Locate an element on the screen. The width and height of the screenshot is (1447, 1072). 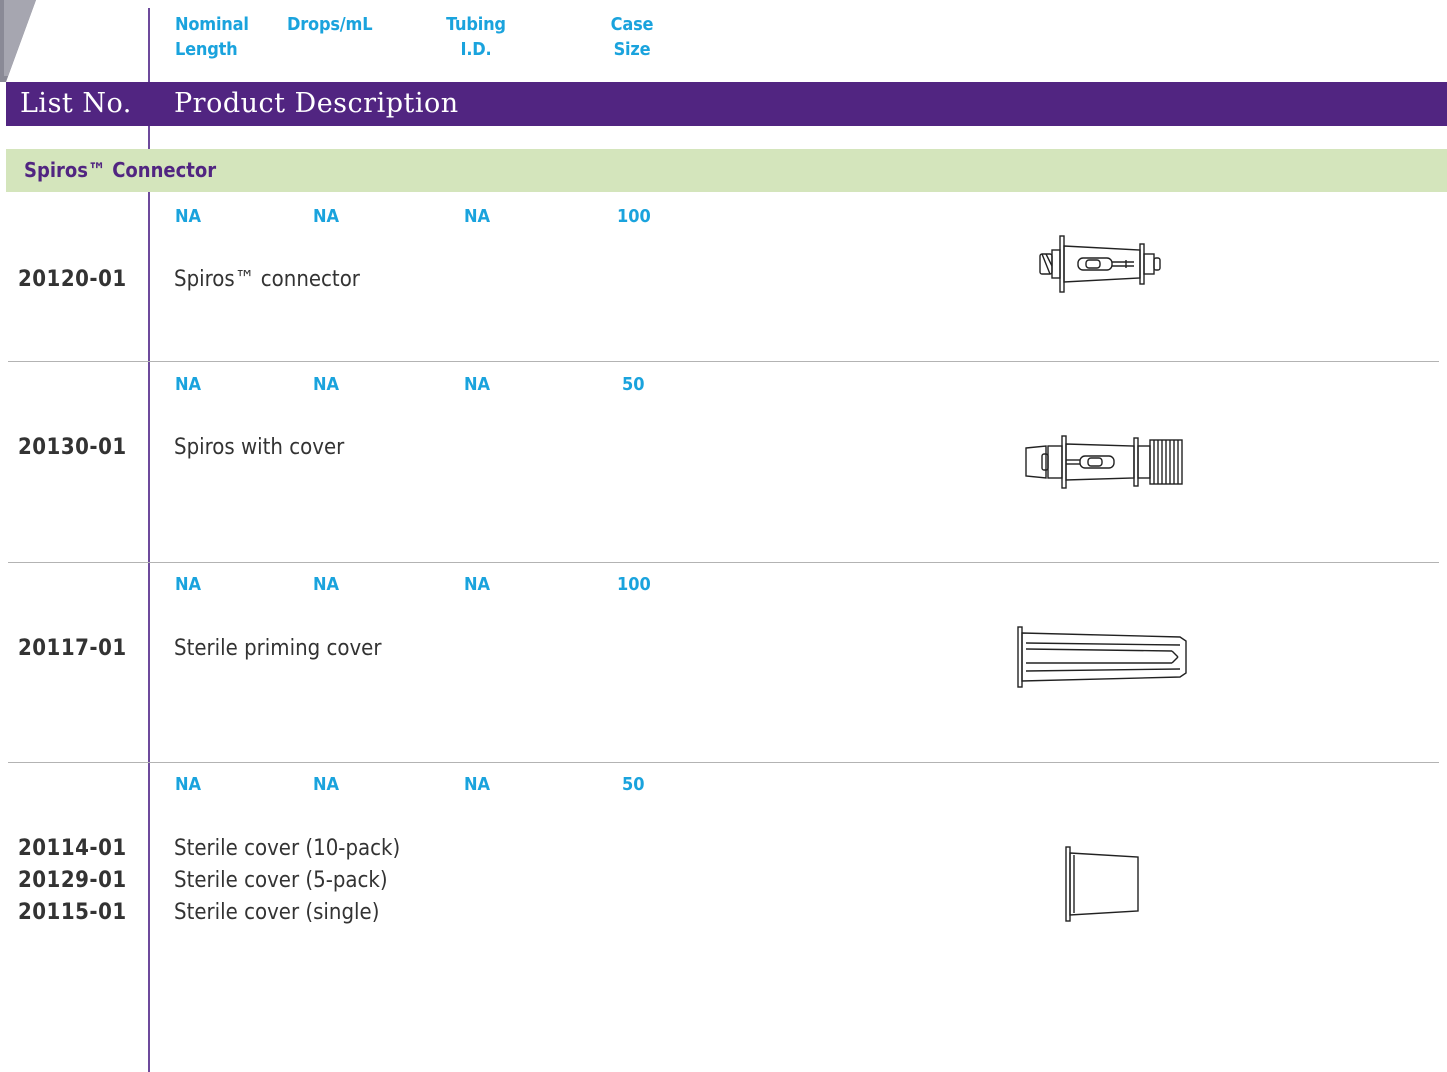
col-header-drops-per-ml: Drops/mL is located at coordinates (330, 24).